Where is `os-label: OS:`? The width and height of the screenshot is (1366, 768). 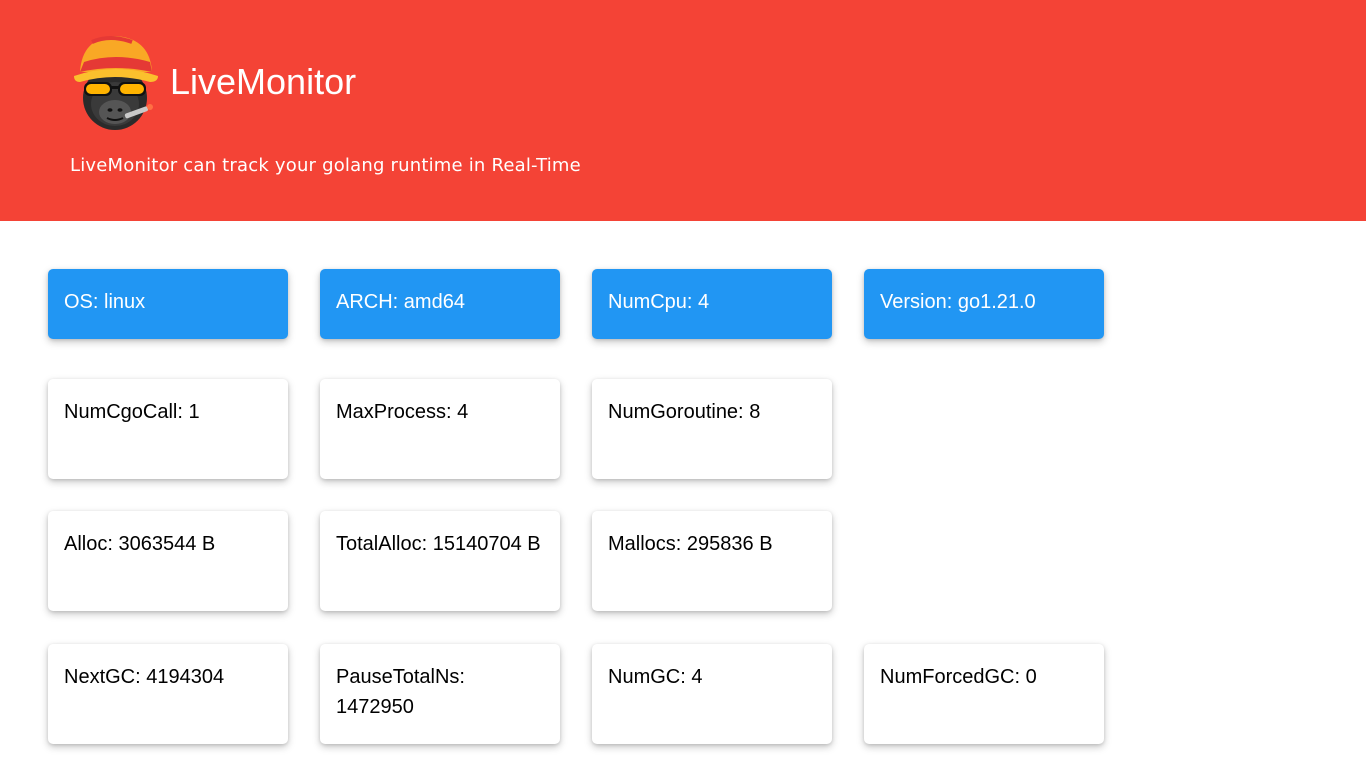 os-label: OS: is located at coordinates (81, 302).